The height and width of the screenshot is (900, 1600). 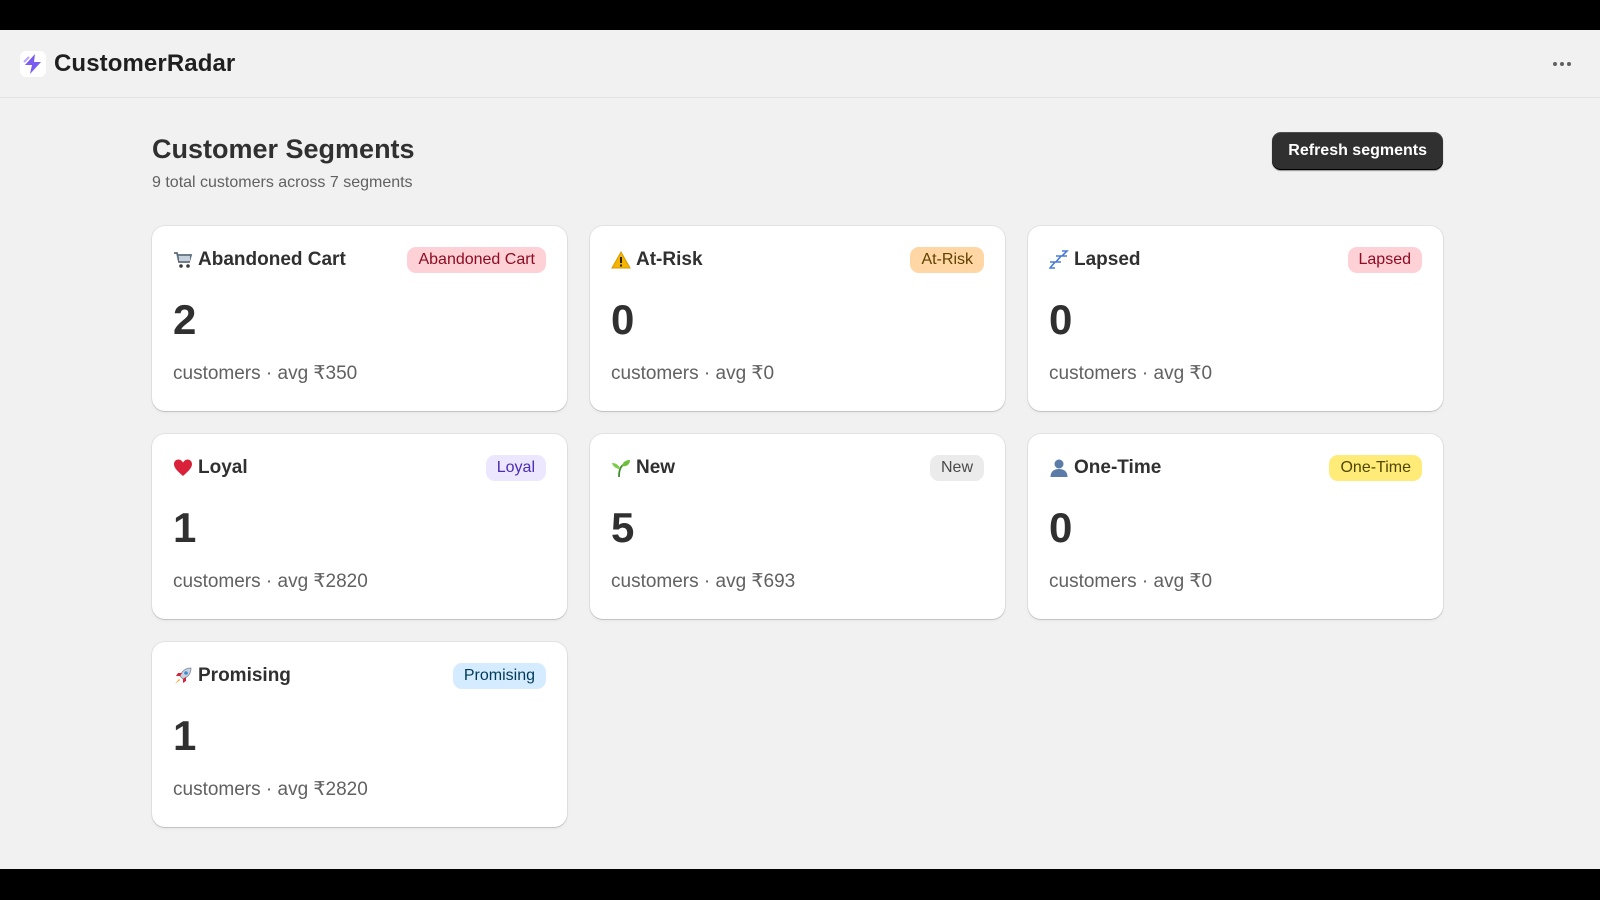 What do you see at coordinates (476, 260) in the screenshot?
I see `segment-badge: Abandoned Cart` at bounding box center [476, 260].